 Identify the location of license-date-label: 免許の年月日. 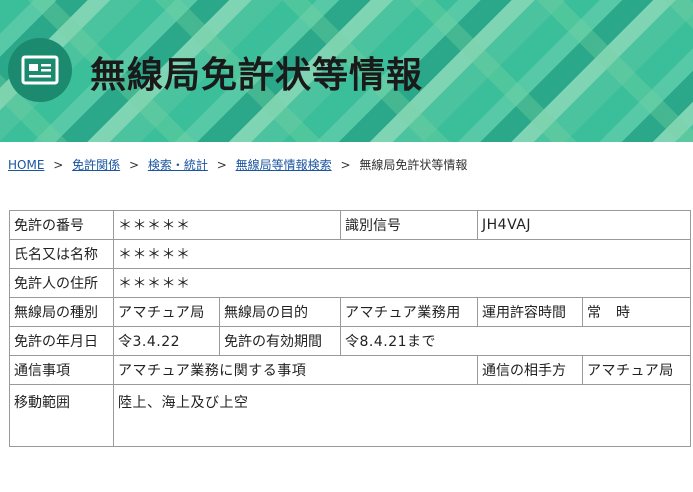
(61, 341).